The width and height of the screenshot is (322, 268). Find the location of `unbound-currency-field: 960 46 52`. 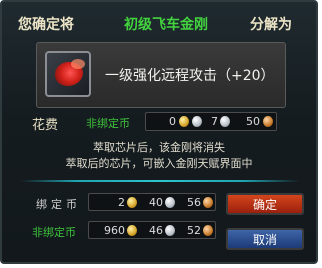

unbound-currency-field: 960 46 52 is located at coordinates (152, 230).